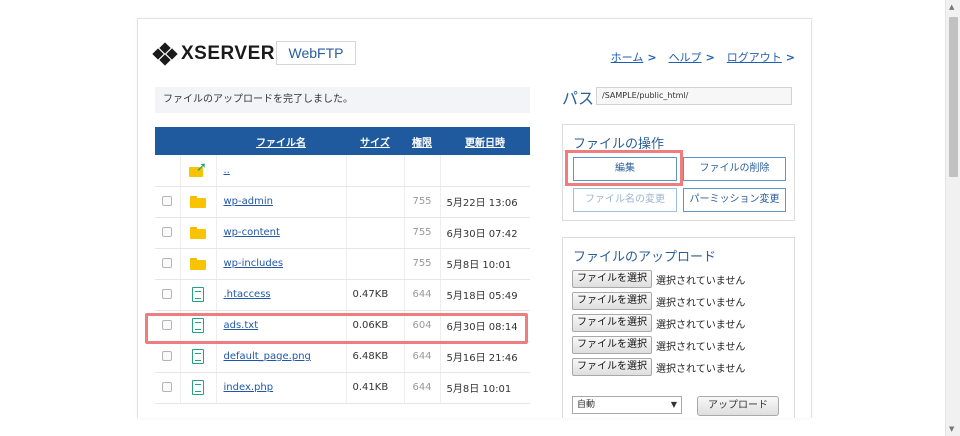  I want to click on header-date: 更新日時, so click(485, 141).